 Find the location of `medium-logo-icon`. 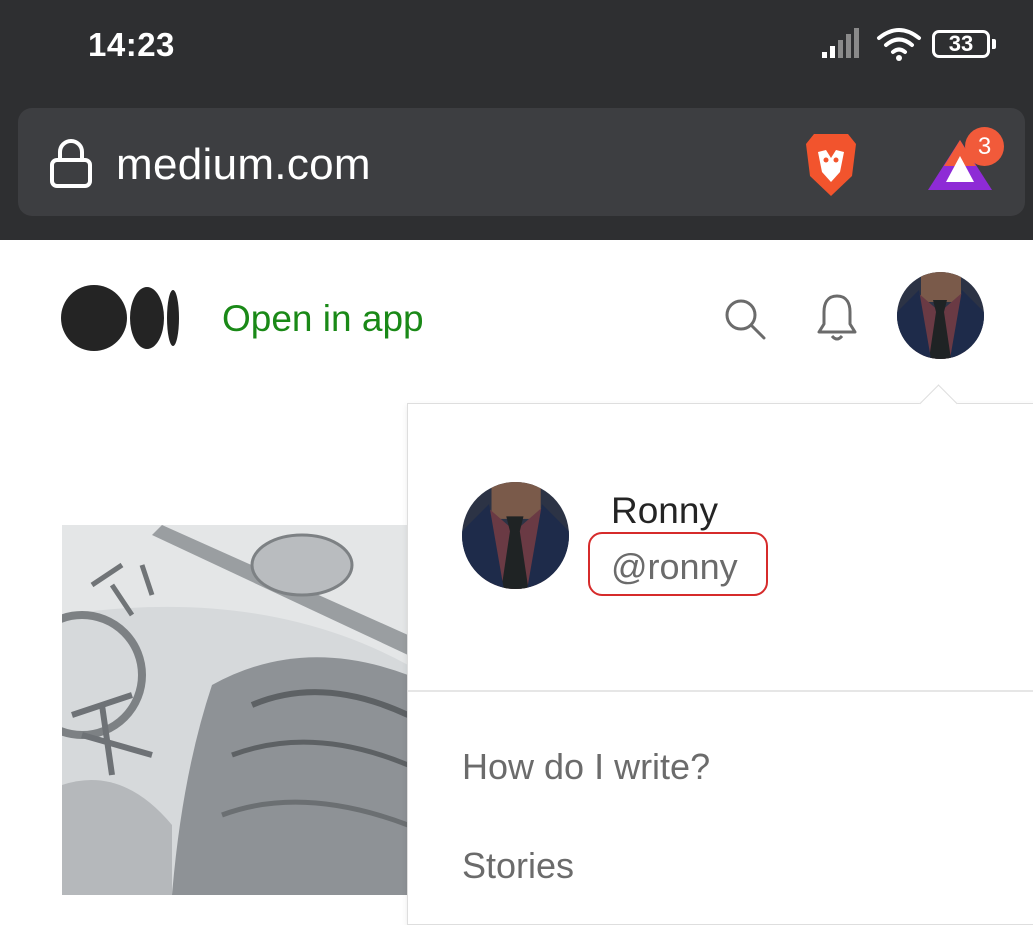

medium-logo-icon is located at coordinates (121, 318).